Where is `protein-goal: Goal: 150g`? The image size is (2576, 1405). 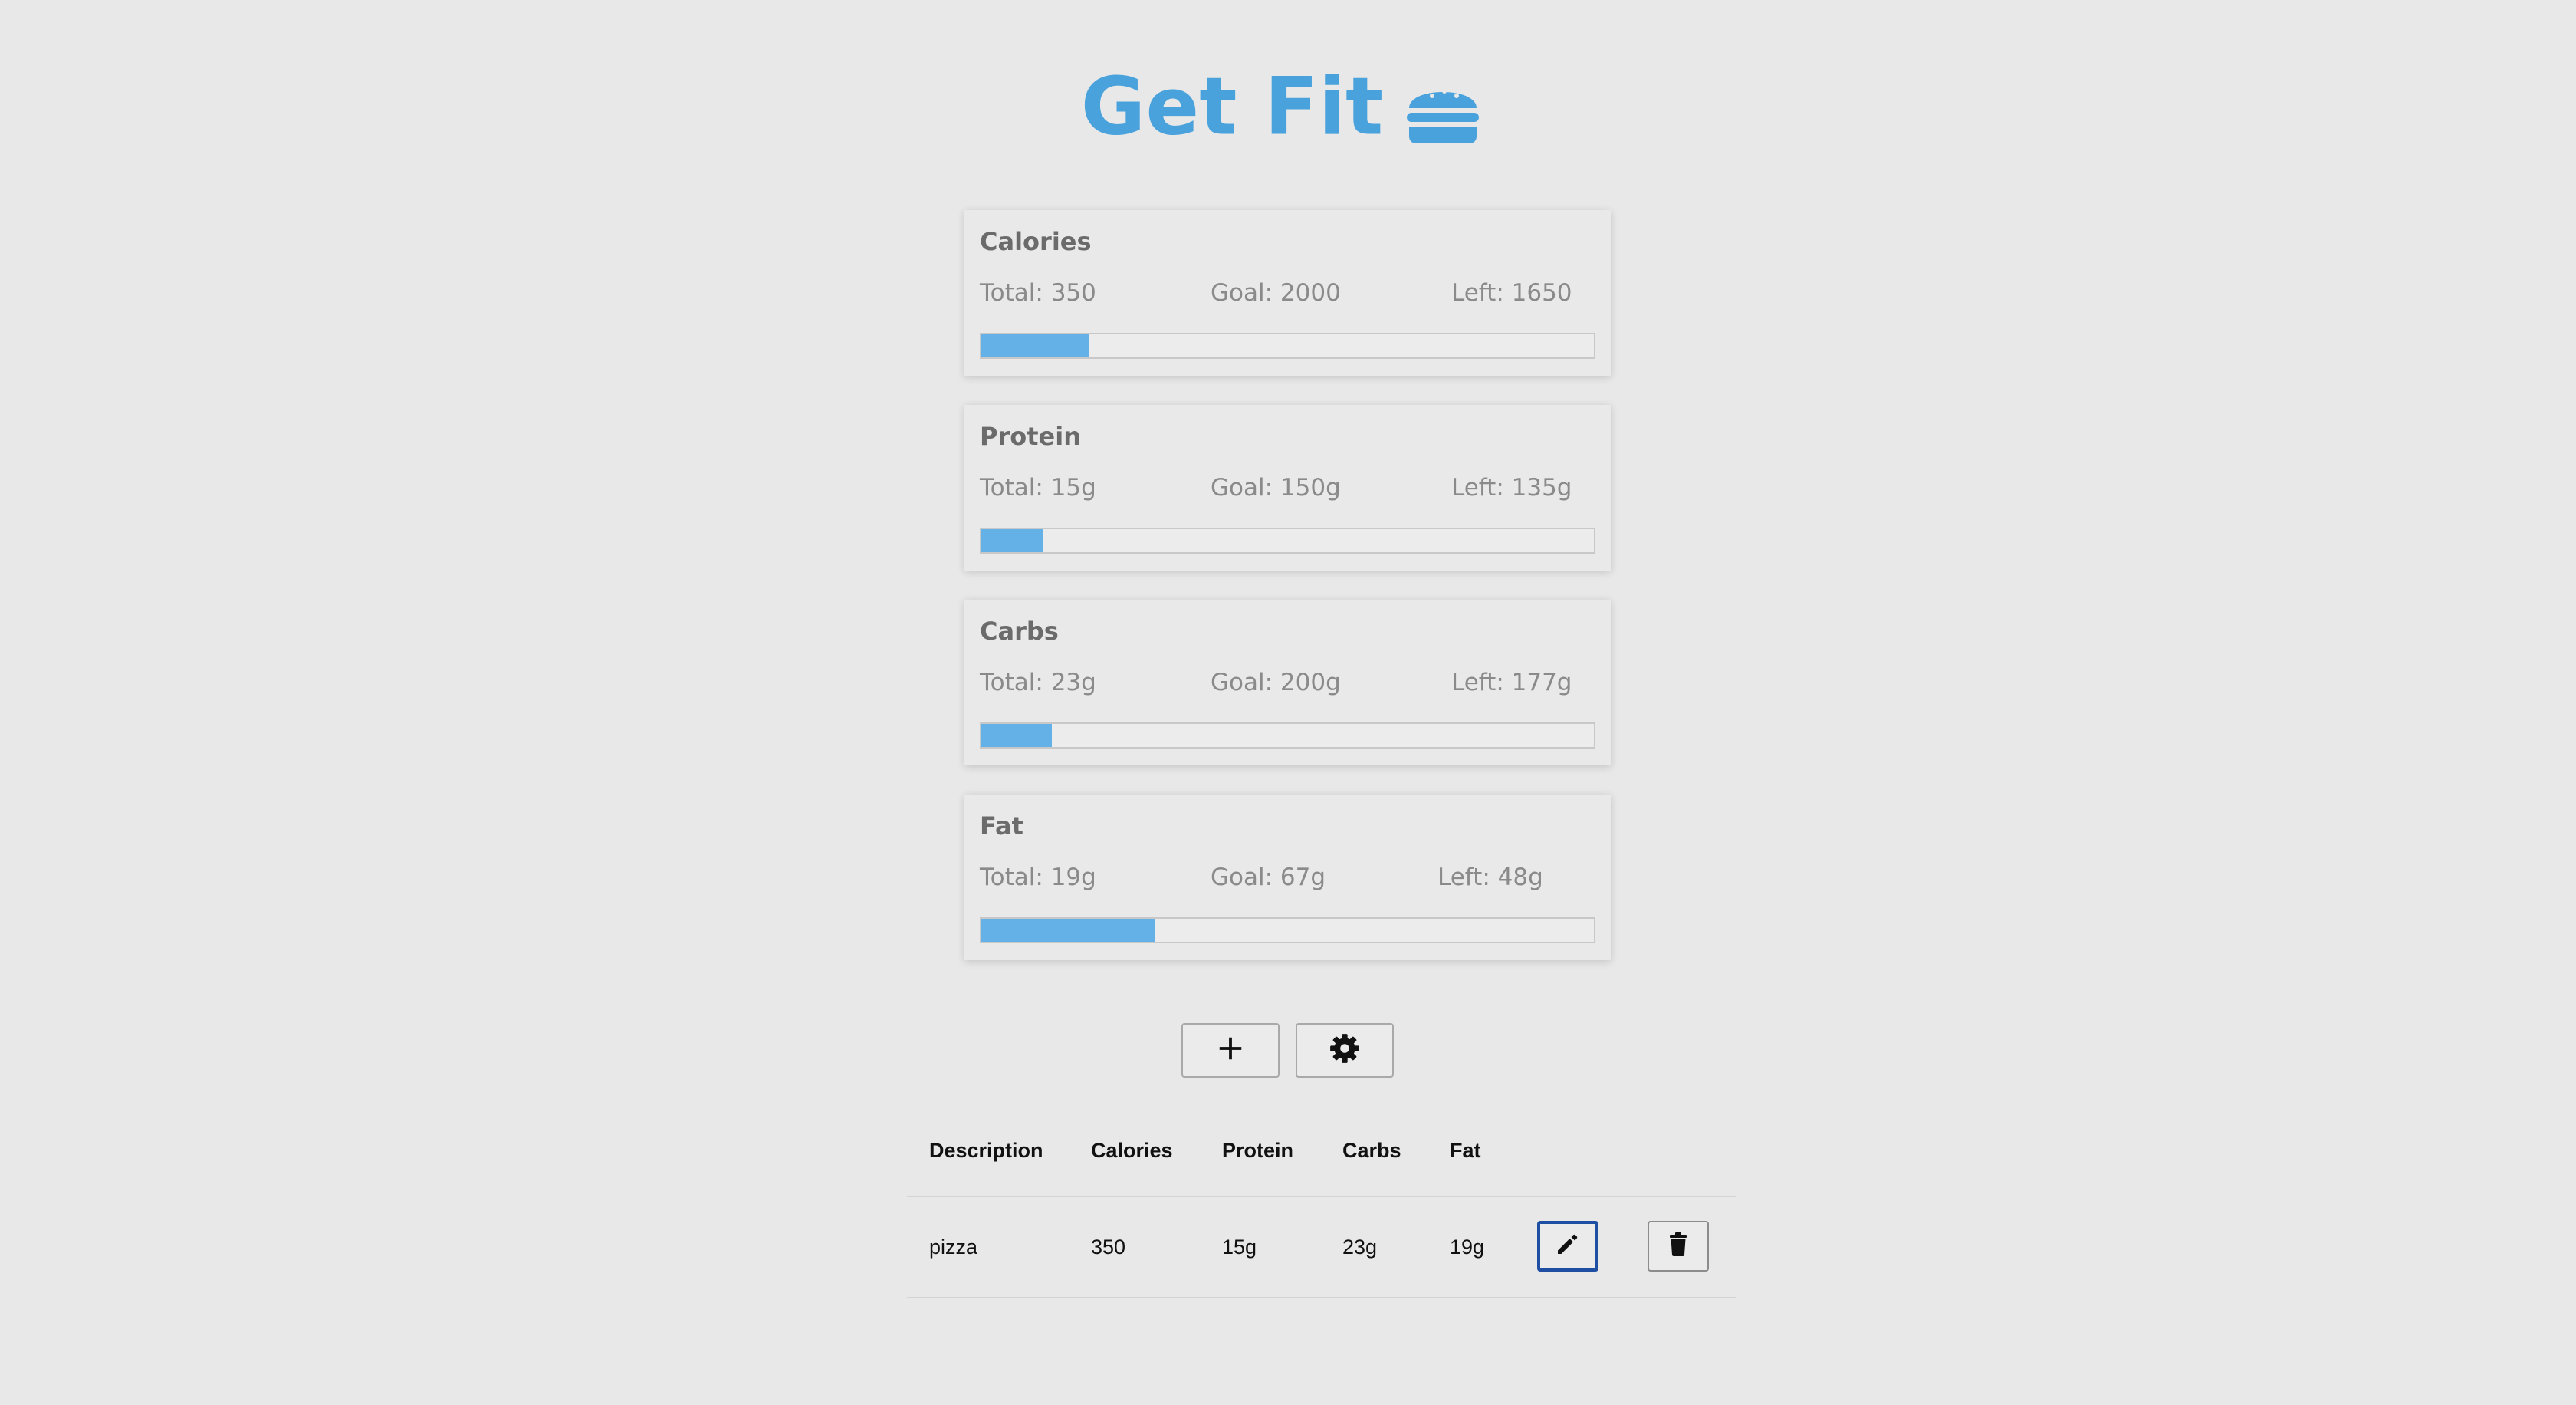
protein-goal: Goal: 150g is located at coordinates (1276, 488).